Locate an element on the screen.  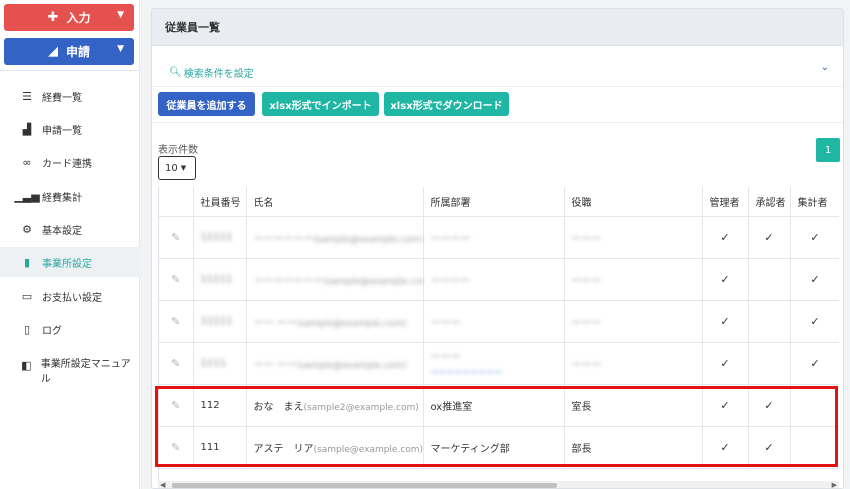
header-position: 役職 is located at coordinates (633, 202).